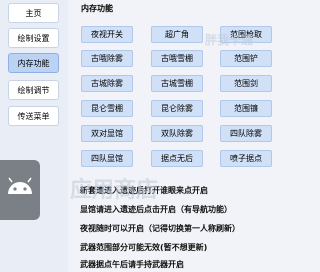  I want to click on range-sword-button: 范围剑, so click(246, 83).